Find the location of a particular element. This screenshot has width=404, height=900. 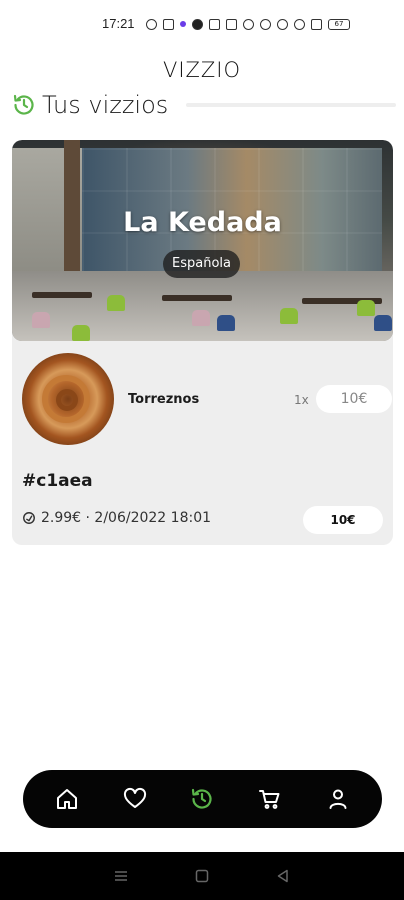

tip-icon is located at coordinates (29, 518).